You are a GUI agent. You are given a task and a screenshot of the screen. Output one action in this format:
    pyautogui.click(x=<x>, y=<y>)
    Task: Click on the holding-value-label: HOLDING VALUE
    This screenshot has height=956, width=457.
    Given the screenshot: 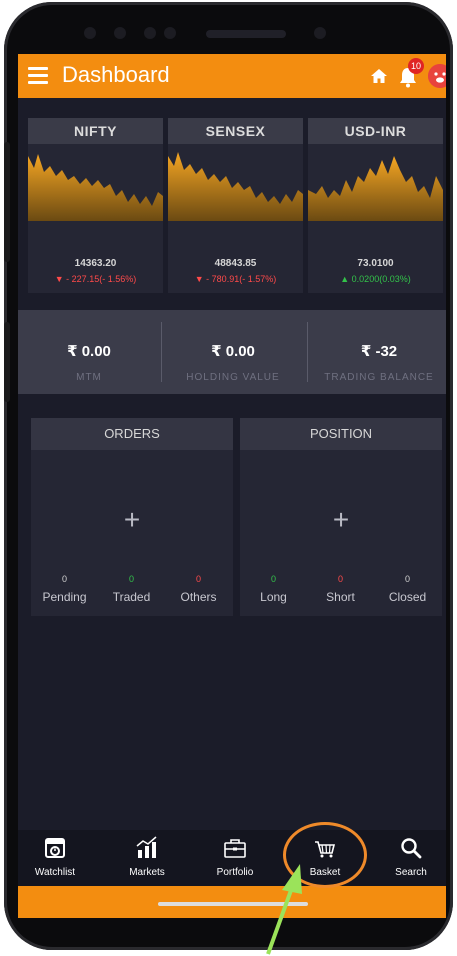 What is the action you would take?
    pyautogui.click(x=233, y=377)
    